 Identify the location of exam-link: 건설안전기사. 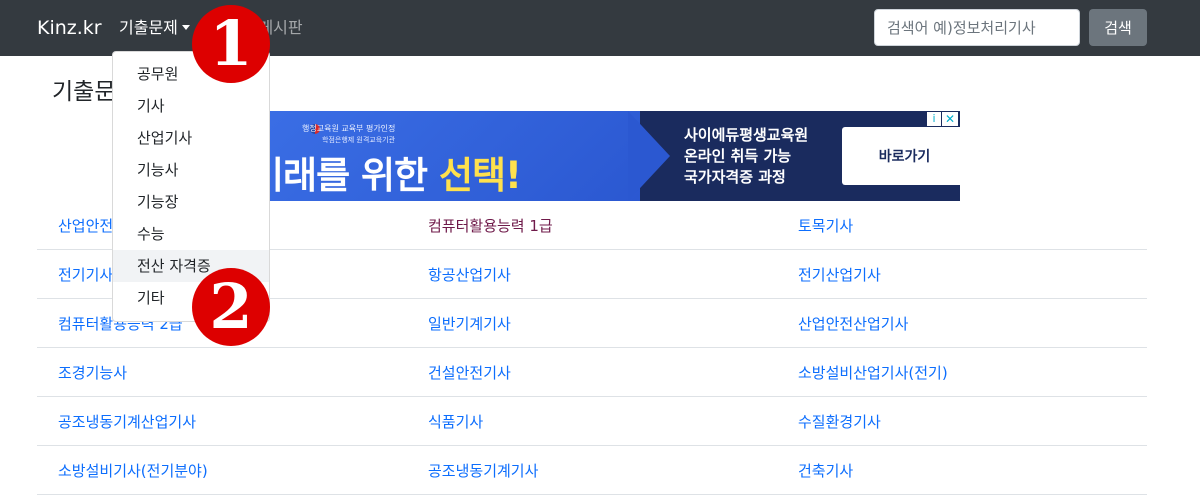
(469, 373).